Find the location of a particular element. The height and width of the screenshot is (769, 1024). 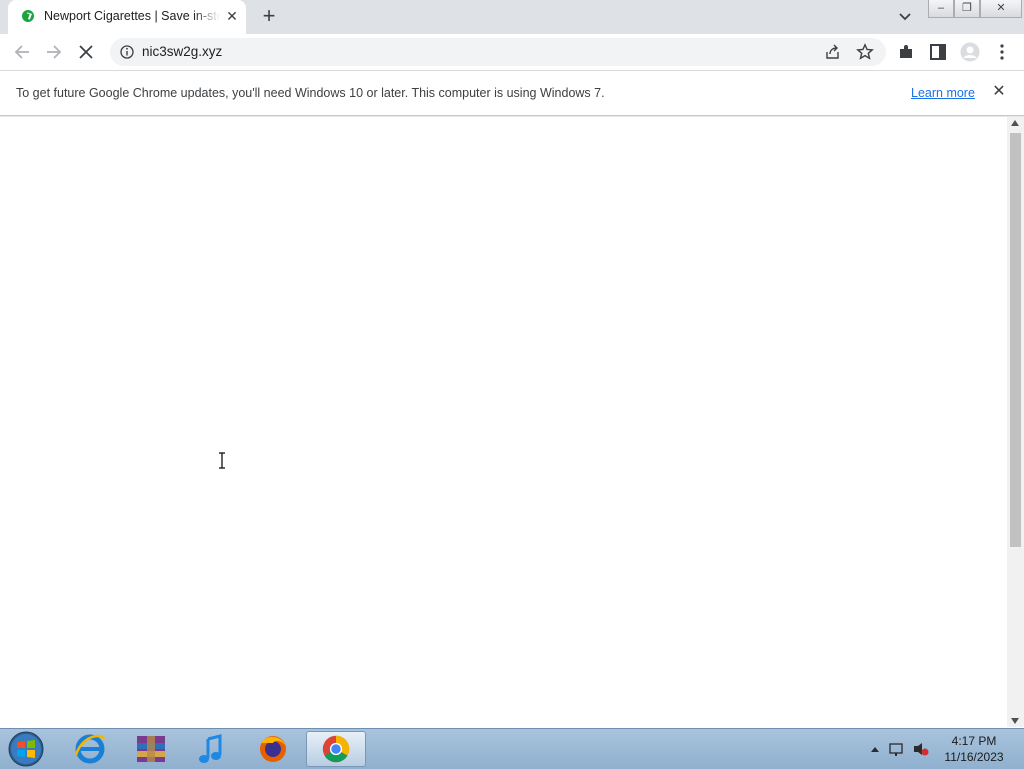

vertical-scrollbar is located at coordinates (1015, 422).